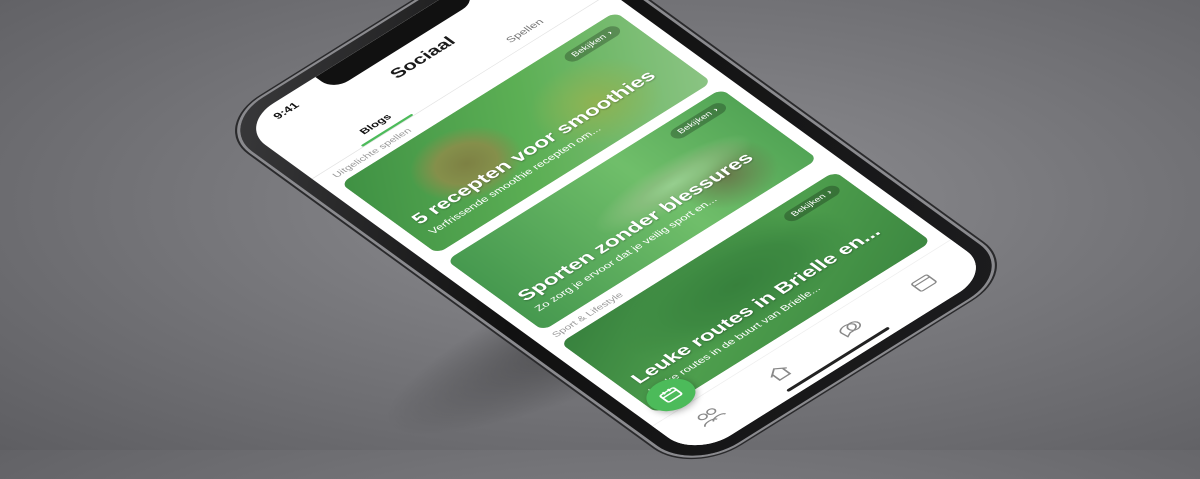 Image resolution: width=1200 pixels, height=479 pixels. I want to click on calendar-icon, so click(923, 283).